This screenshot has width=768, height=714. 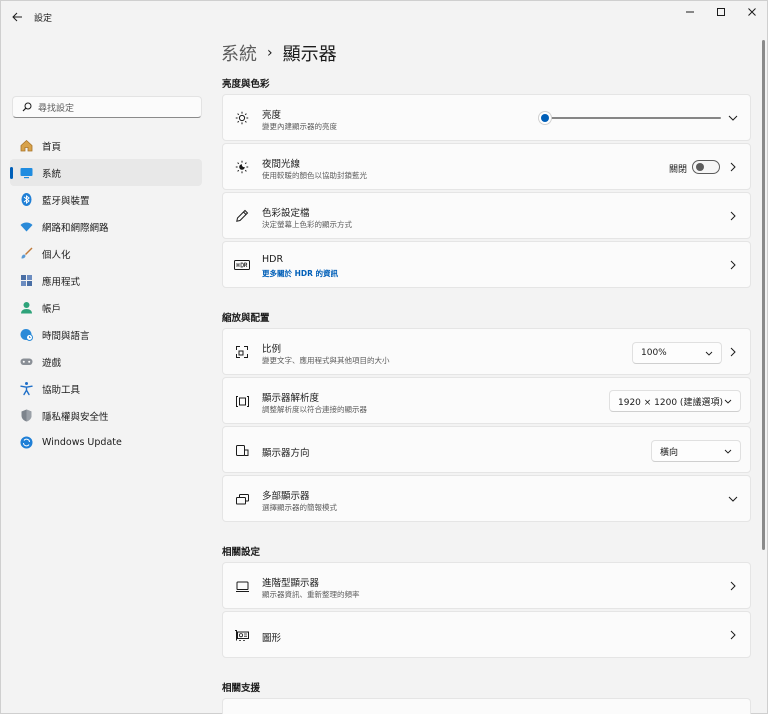 I want to click on sidebar-item-label: 首頁, so click(x=52, y=147).